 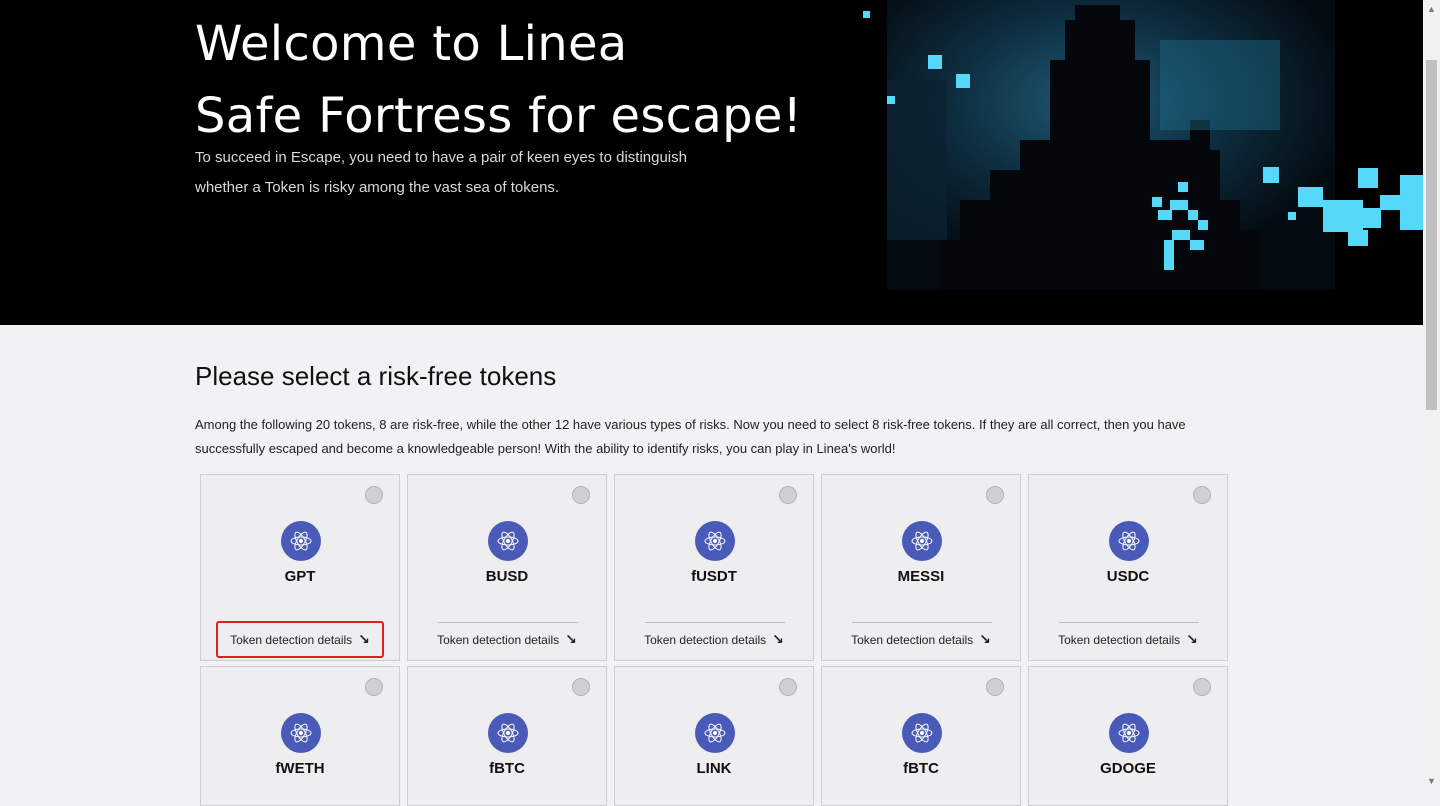 I want to click on token-name: fWETH, so click(x=300, y=768).